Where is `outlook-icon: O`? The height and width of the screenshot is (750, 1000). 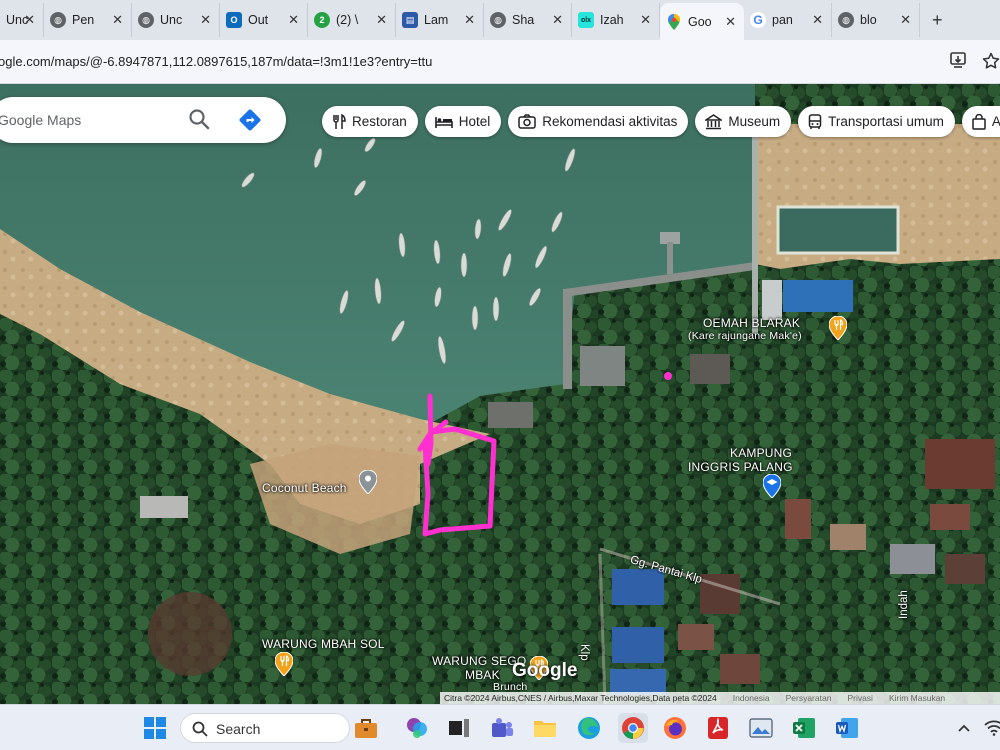 outlook-icon: O is located at coordinates (234, 20).